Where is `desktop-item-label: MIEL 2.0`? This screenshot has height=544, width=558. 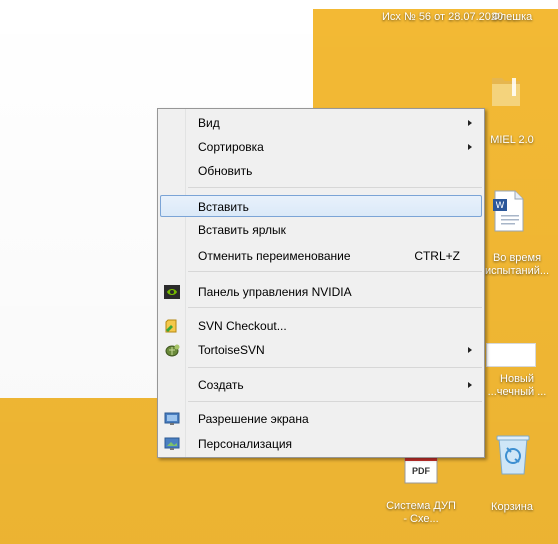
desktop-item-label: MIEL 2.0 is located at coordinates (512, 140).